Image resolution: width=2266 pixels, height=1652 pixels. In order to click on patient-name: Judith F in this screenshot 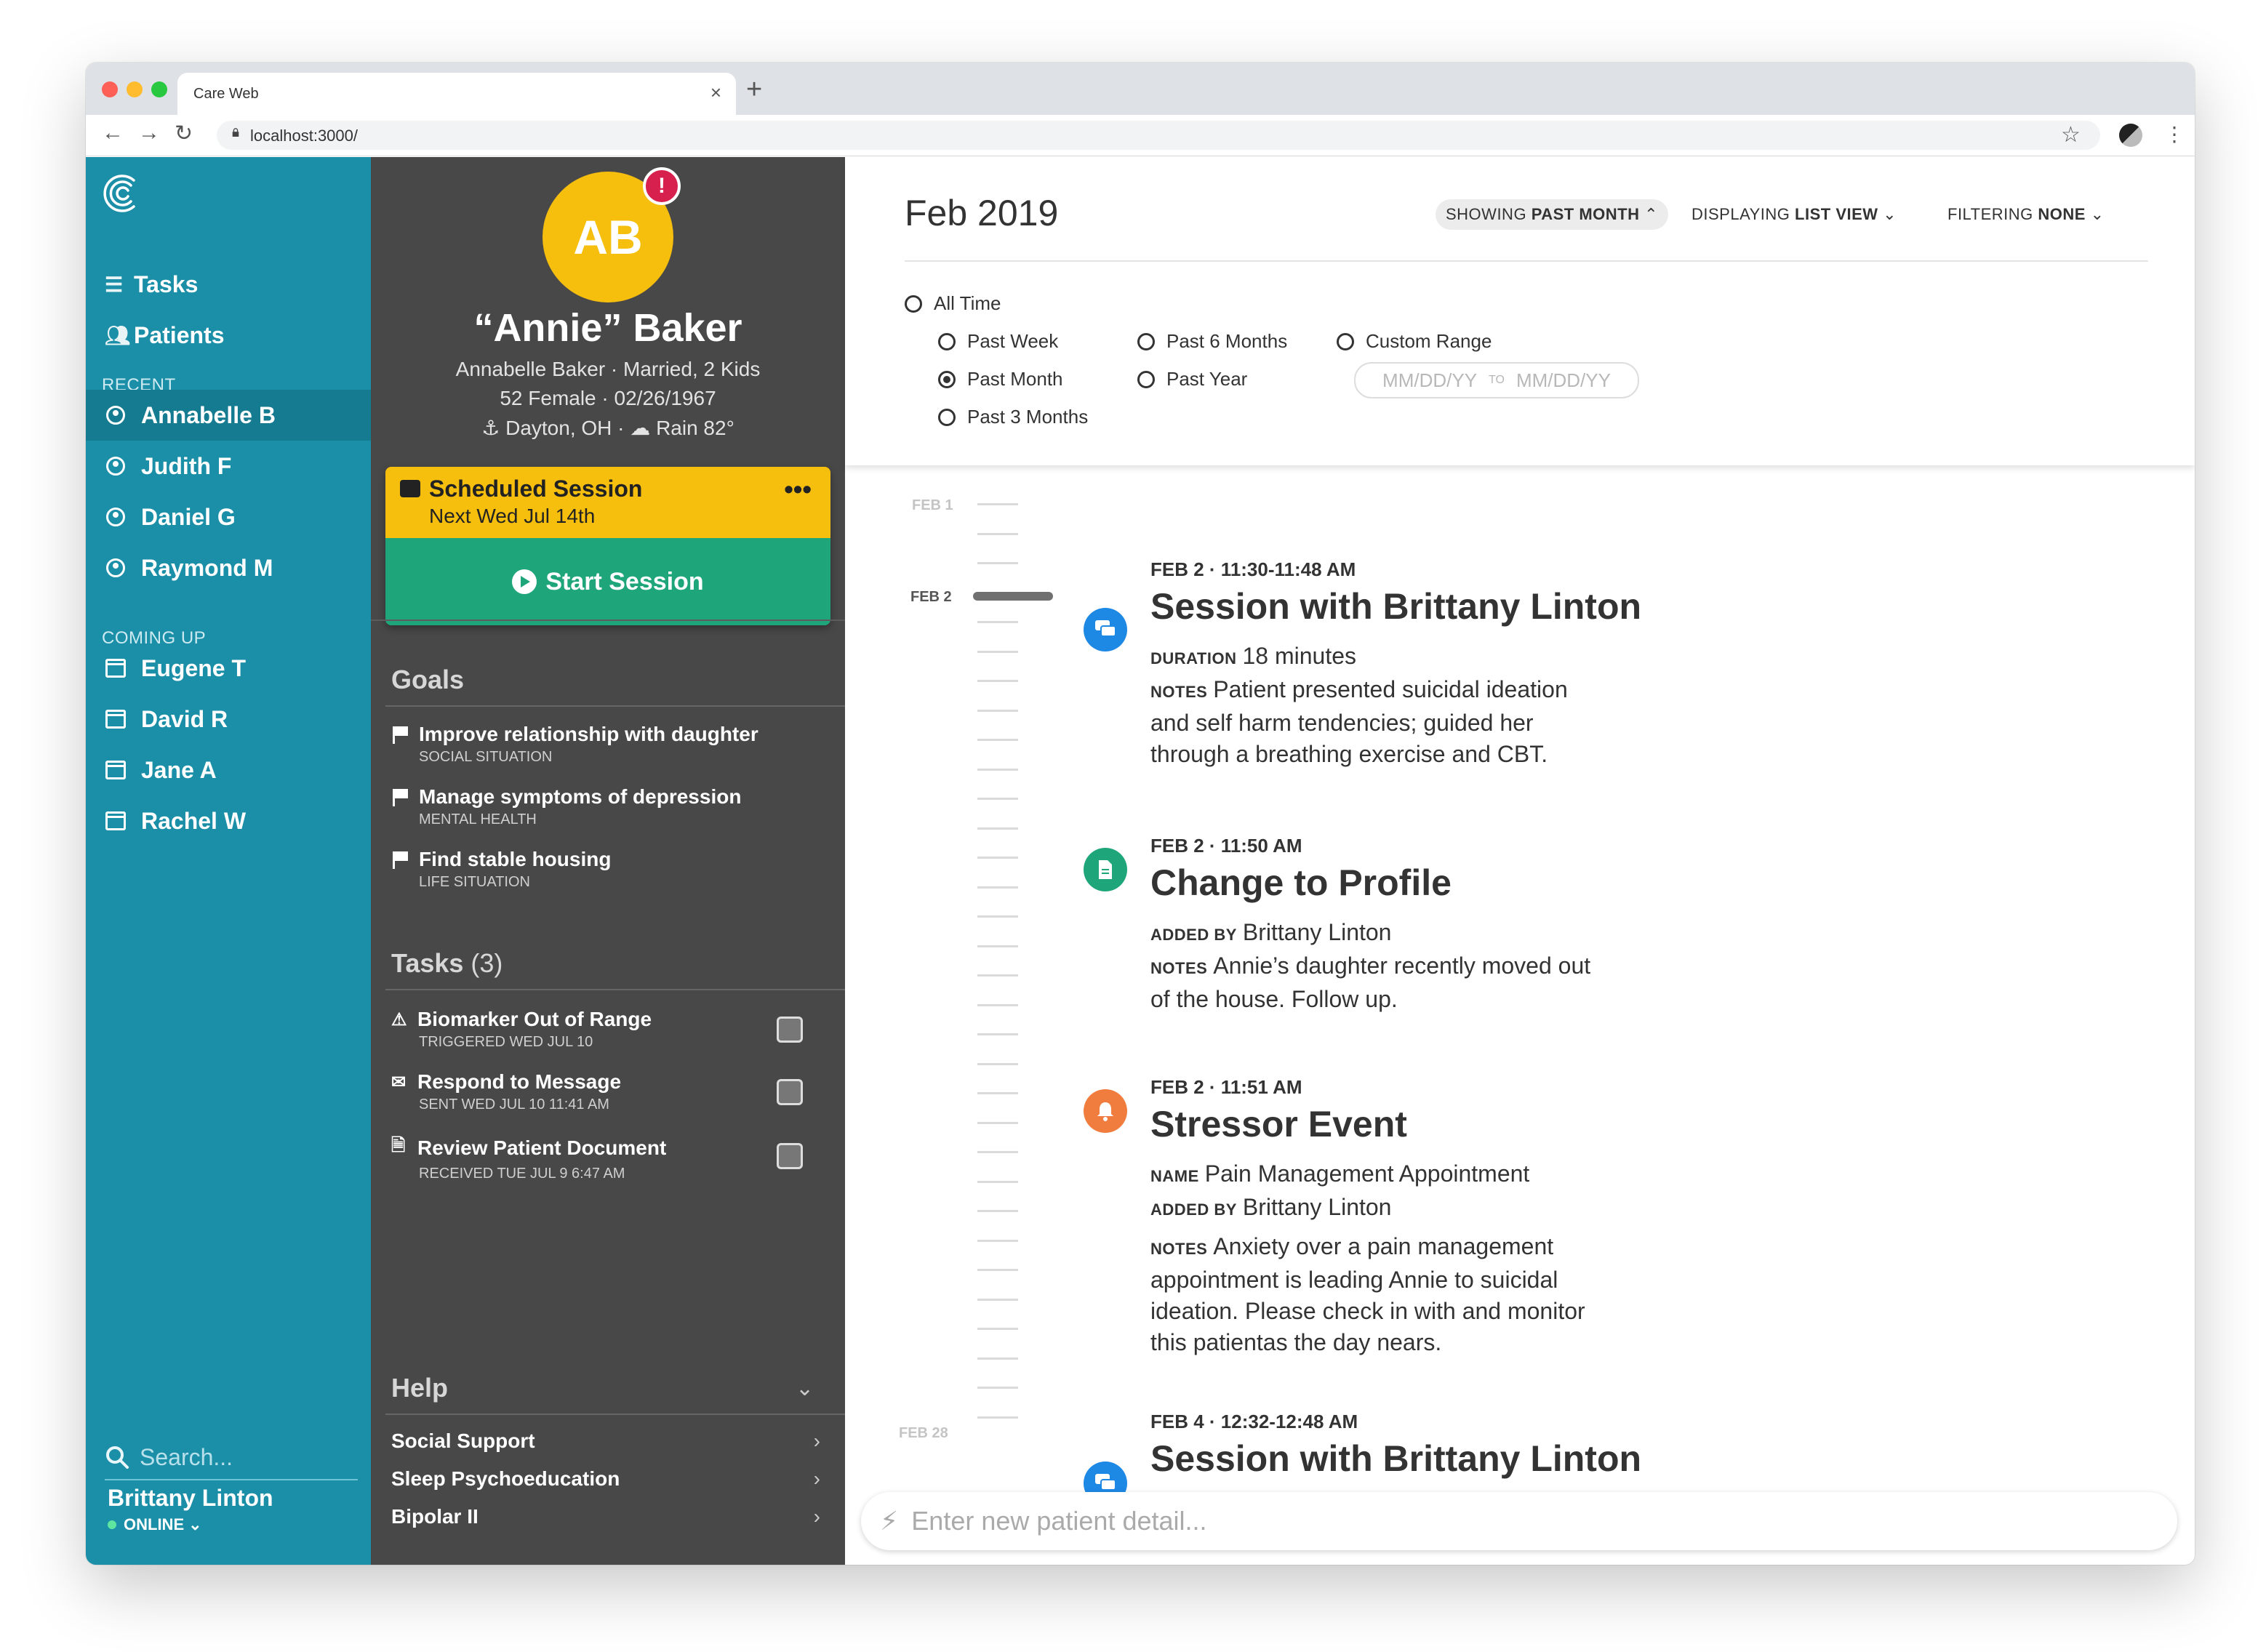, I will do `click(186, 465)`.